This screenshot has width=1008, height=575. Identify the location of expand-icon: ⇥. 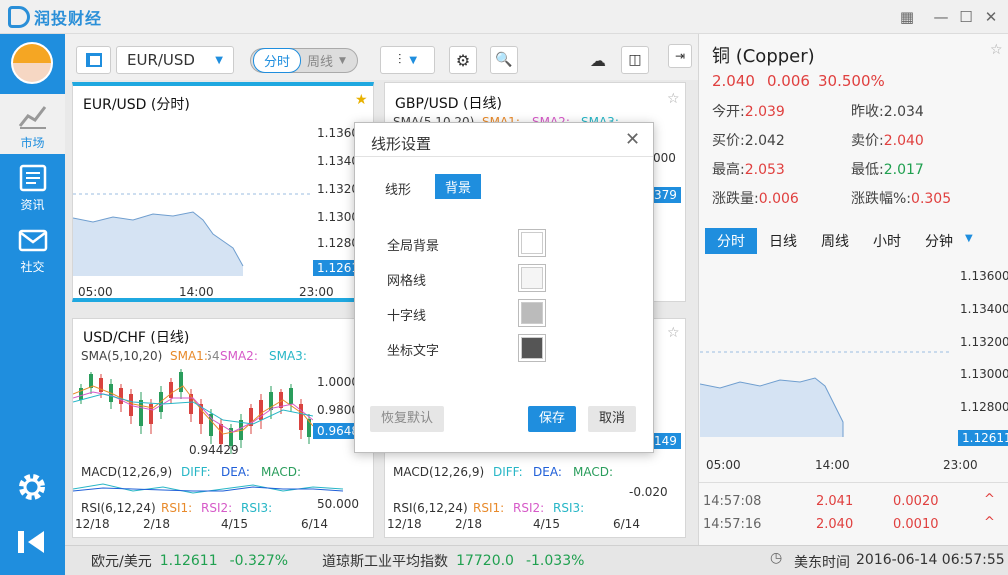
(680, 56).